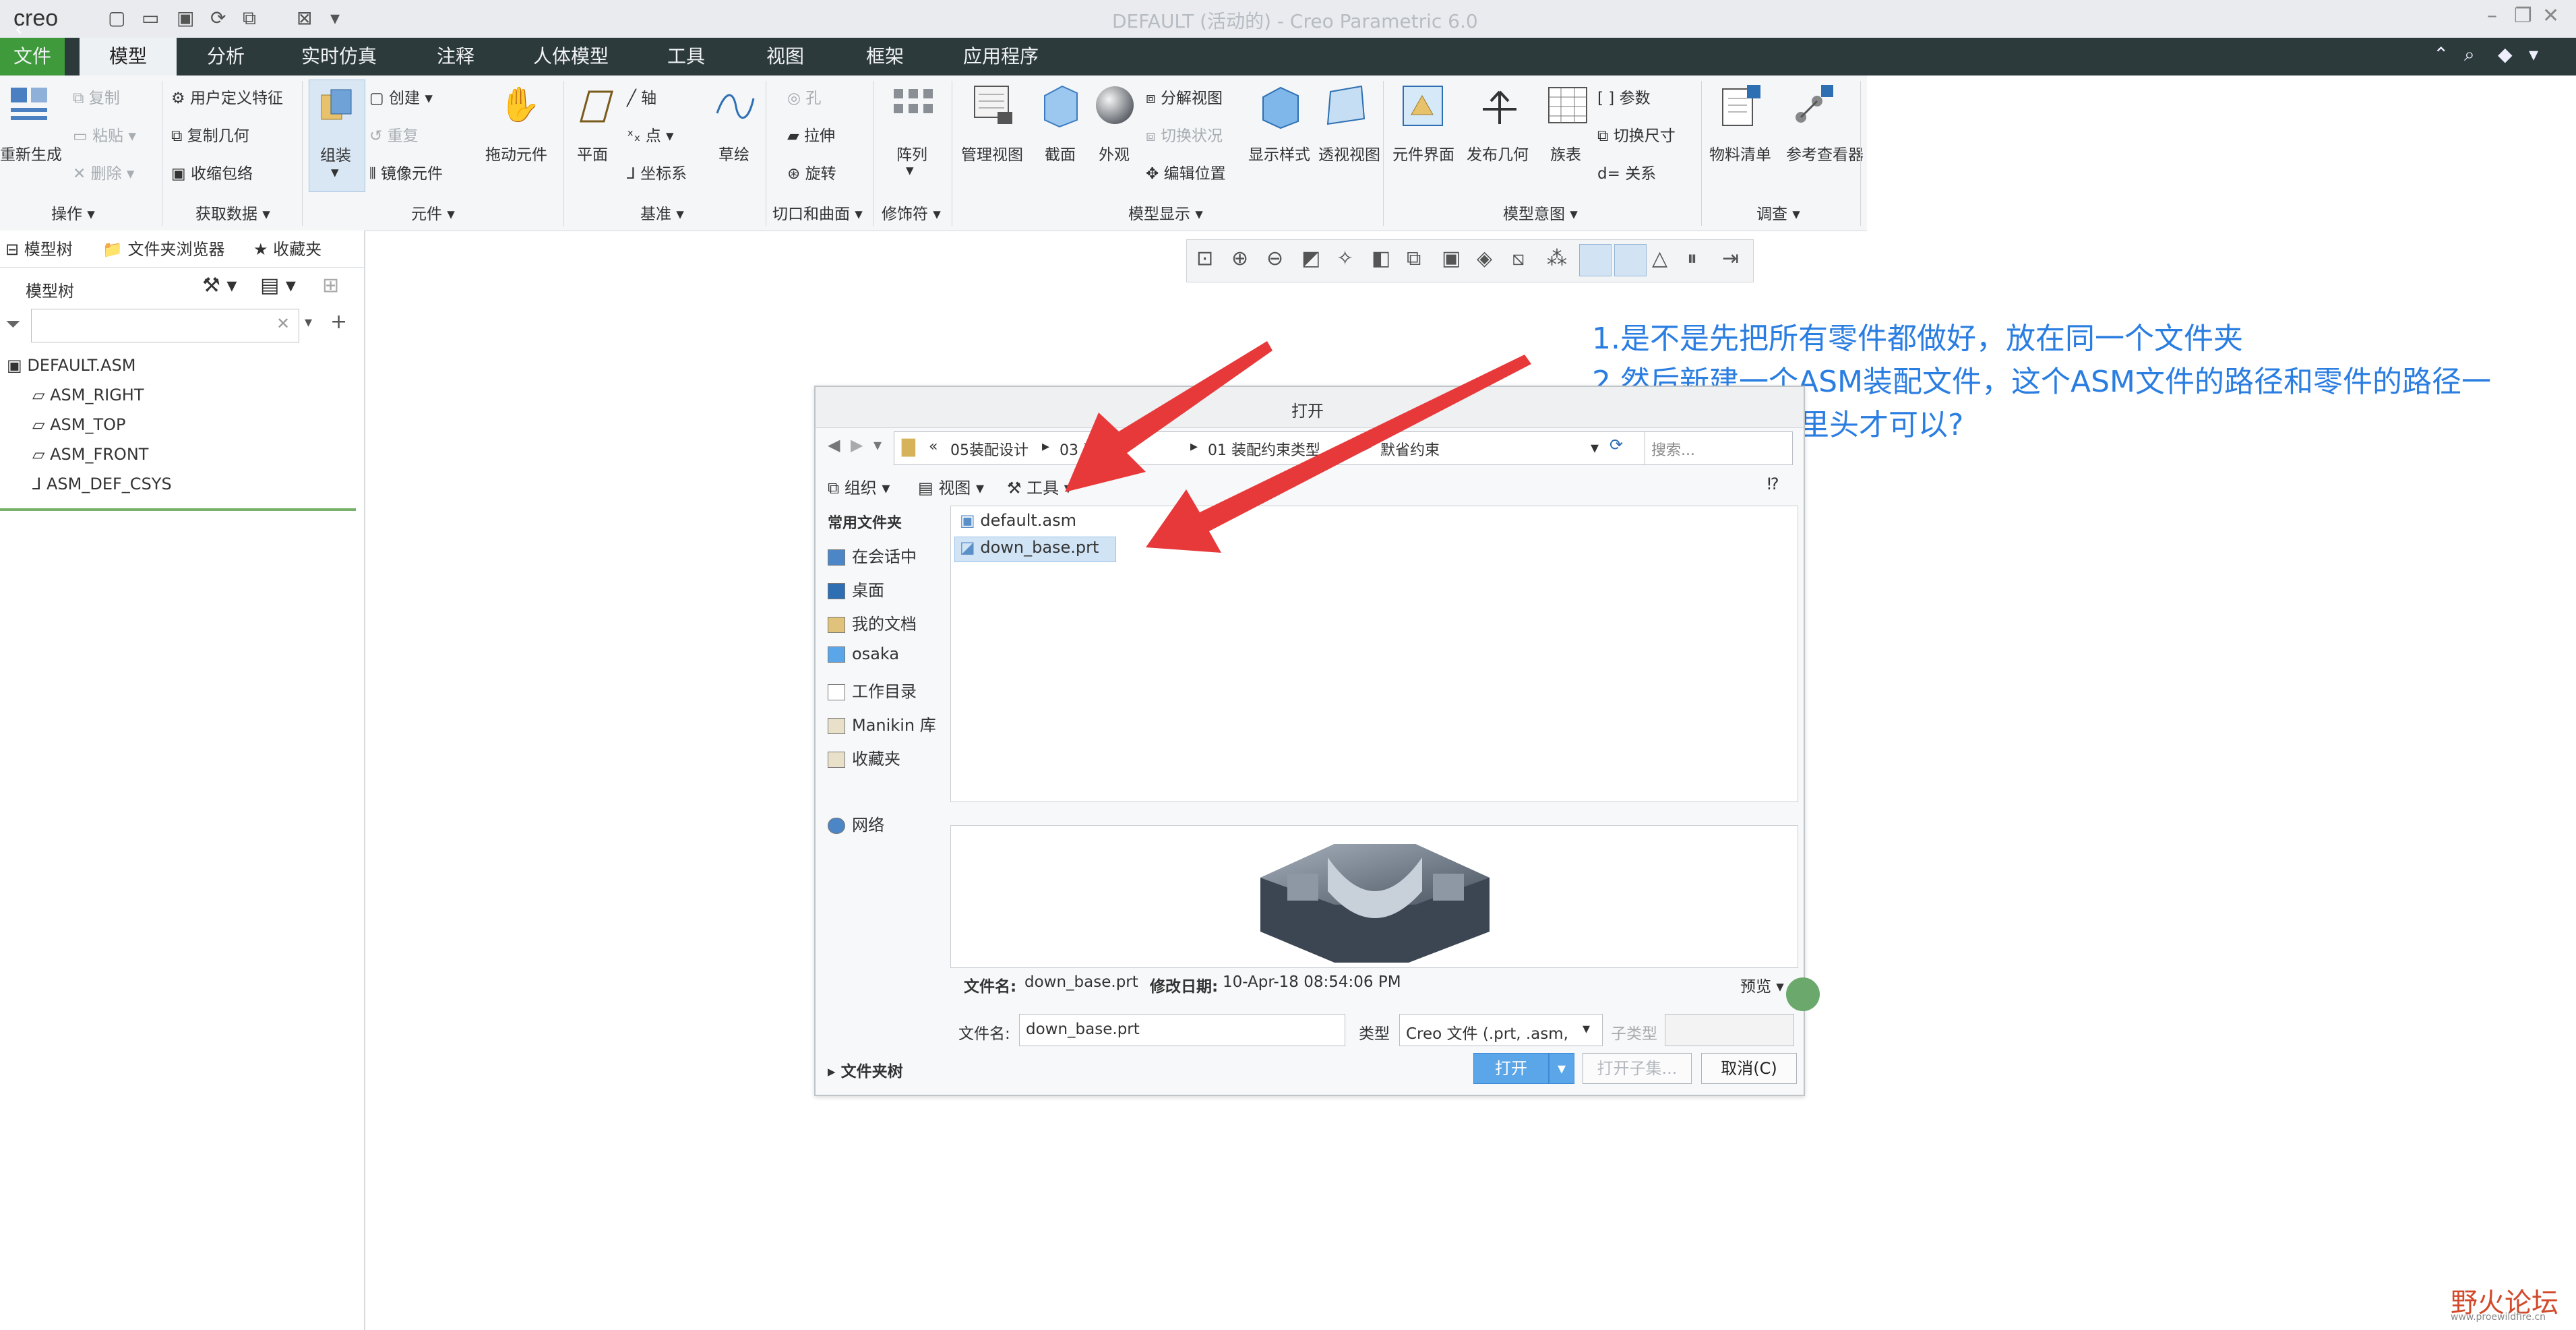 The height and width of the screenshot is (1330, 2576). Describe the element at coordinates (2499, 1317) in the screenshot. I see `watermark-url: www.proewildfire.cn` at that location.